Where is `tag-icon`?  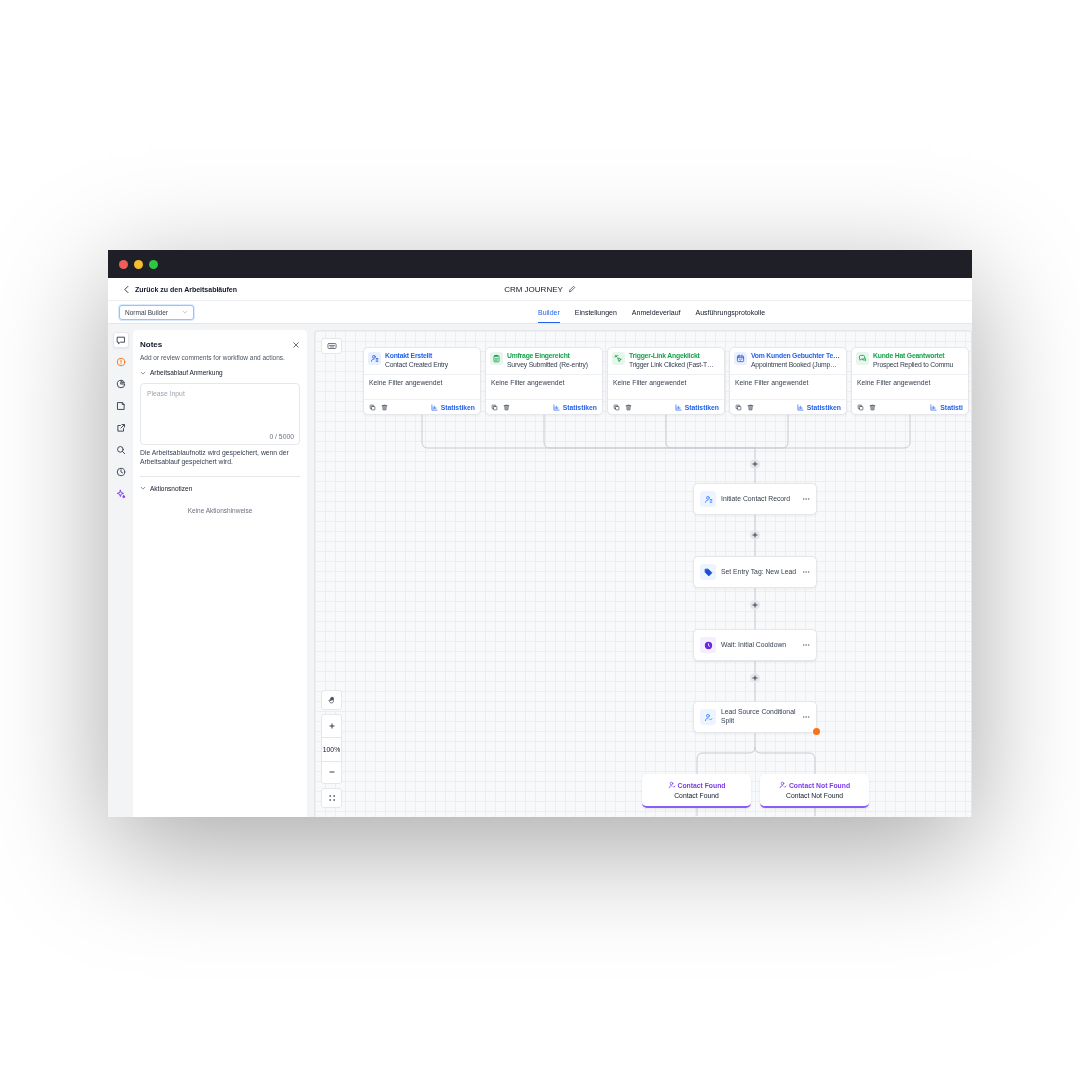 tag-icon is located at coordinates (708, 572).